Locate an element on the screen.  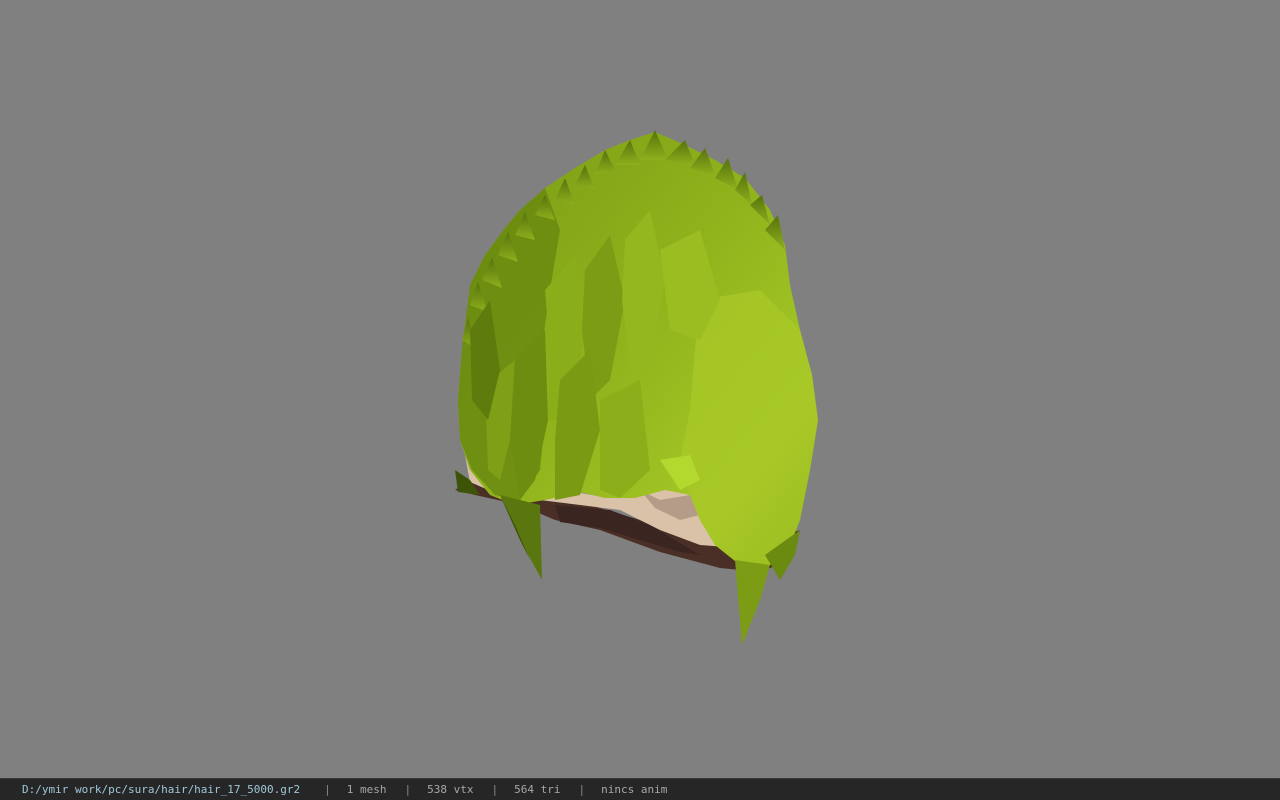
vertex-count-label: 538 vtx is located at coordinates (450, 789).